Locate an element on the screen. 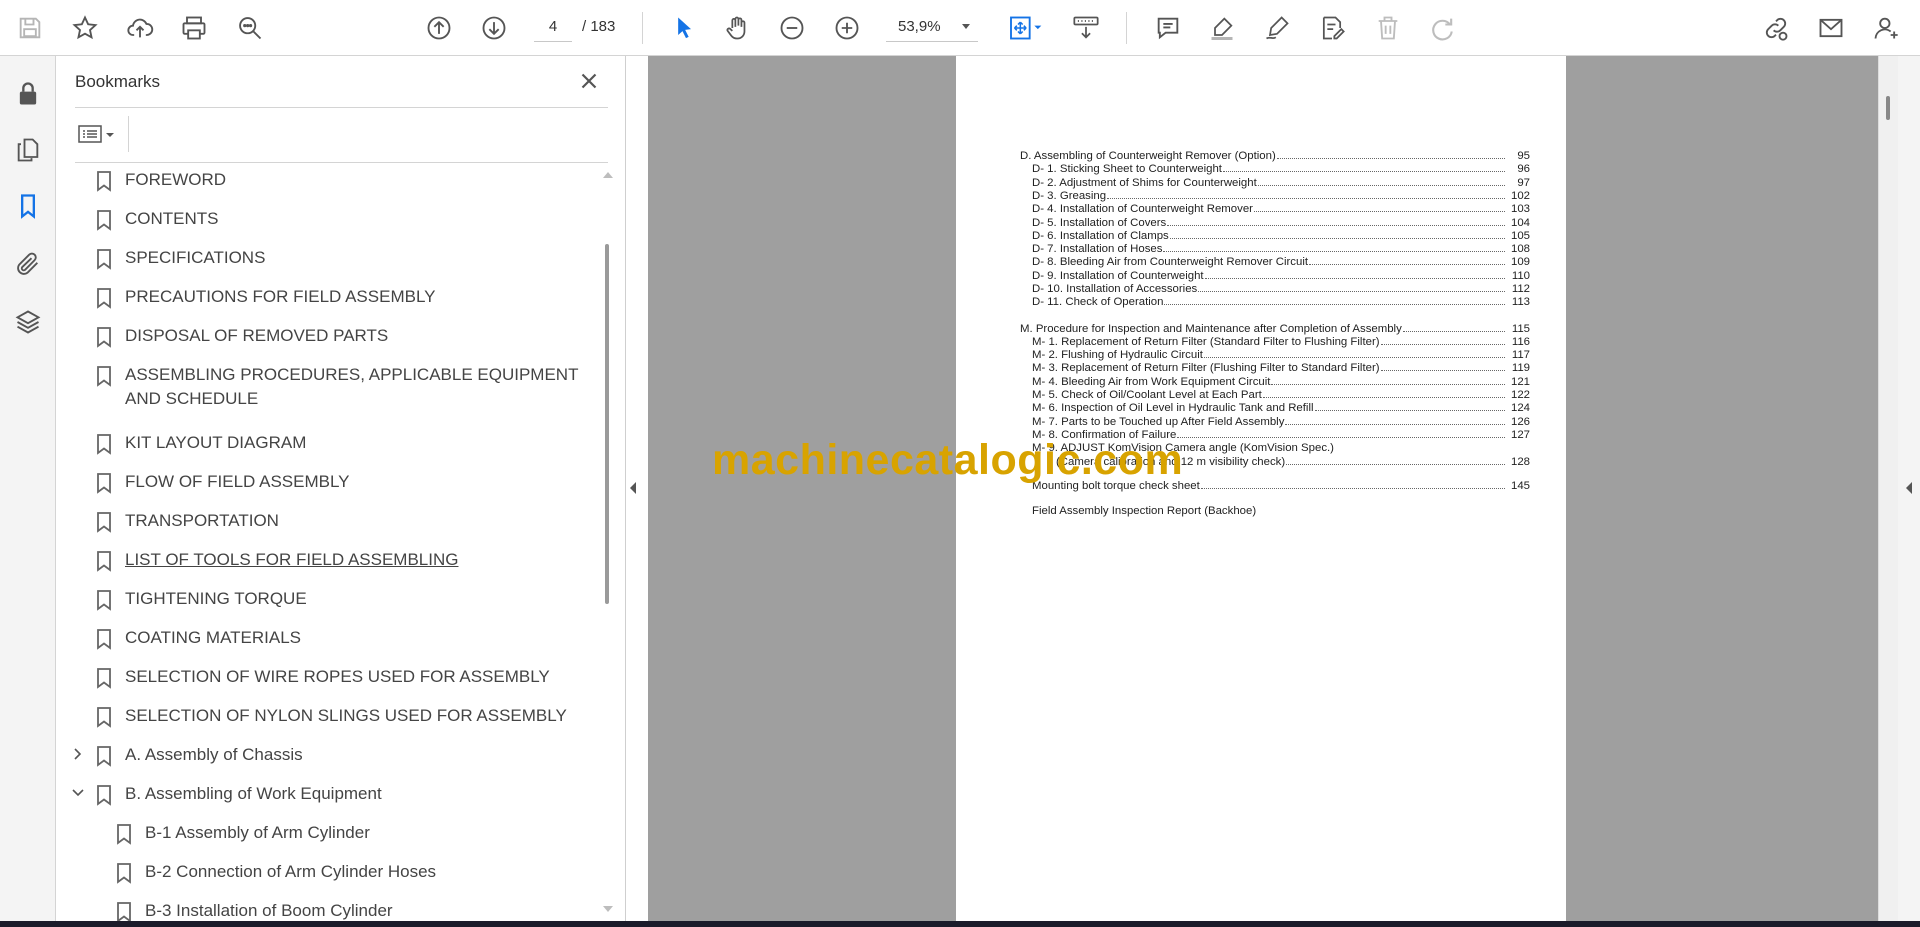 The width and height of the screenshot is (1920, 927). pages-icon is located at coordinates (28, 150).